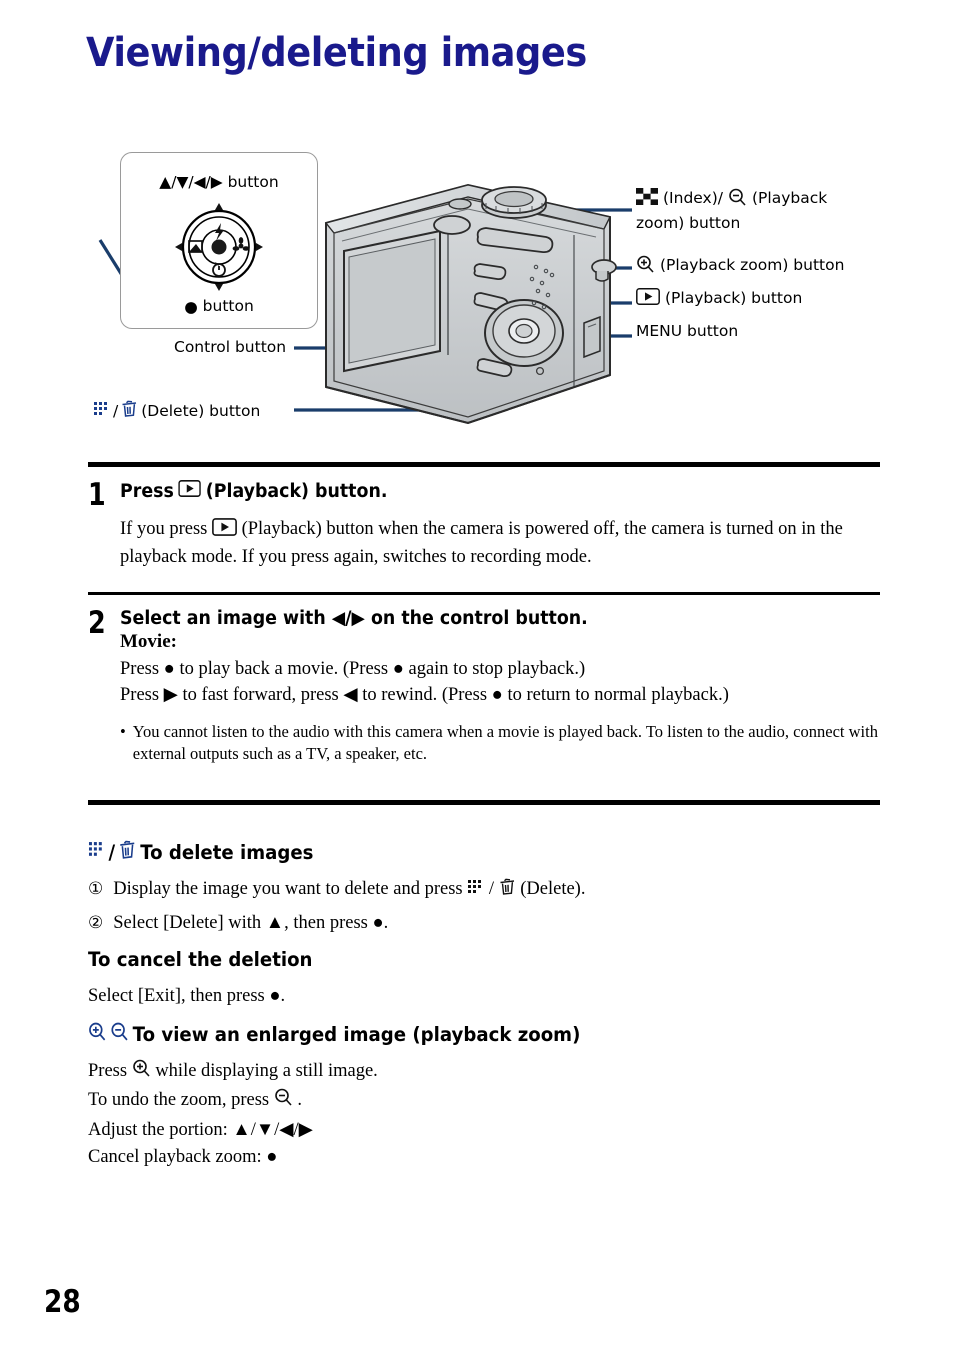 This screenshot has width=954, height=1357. What do you see at coordinates (96, 888) in the screenshot?
I see `circled-number-1: ①` at bounding box center [96, 888].